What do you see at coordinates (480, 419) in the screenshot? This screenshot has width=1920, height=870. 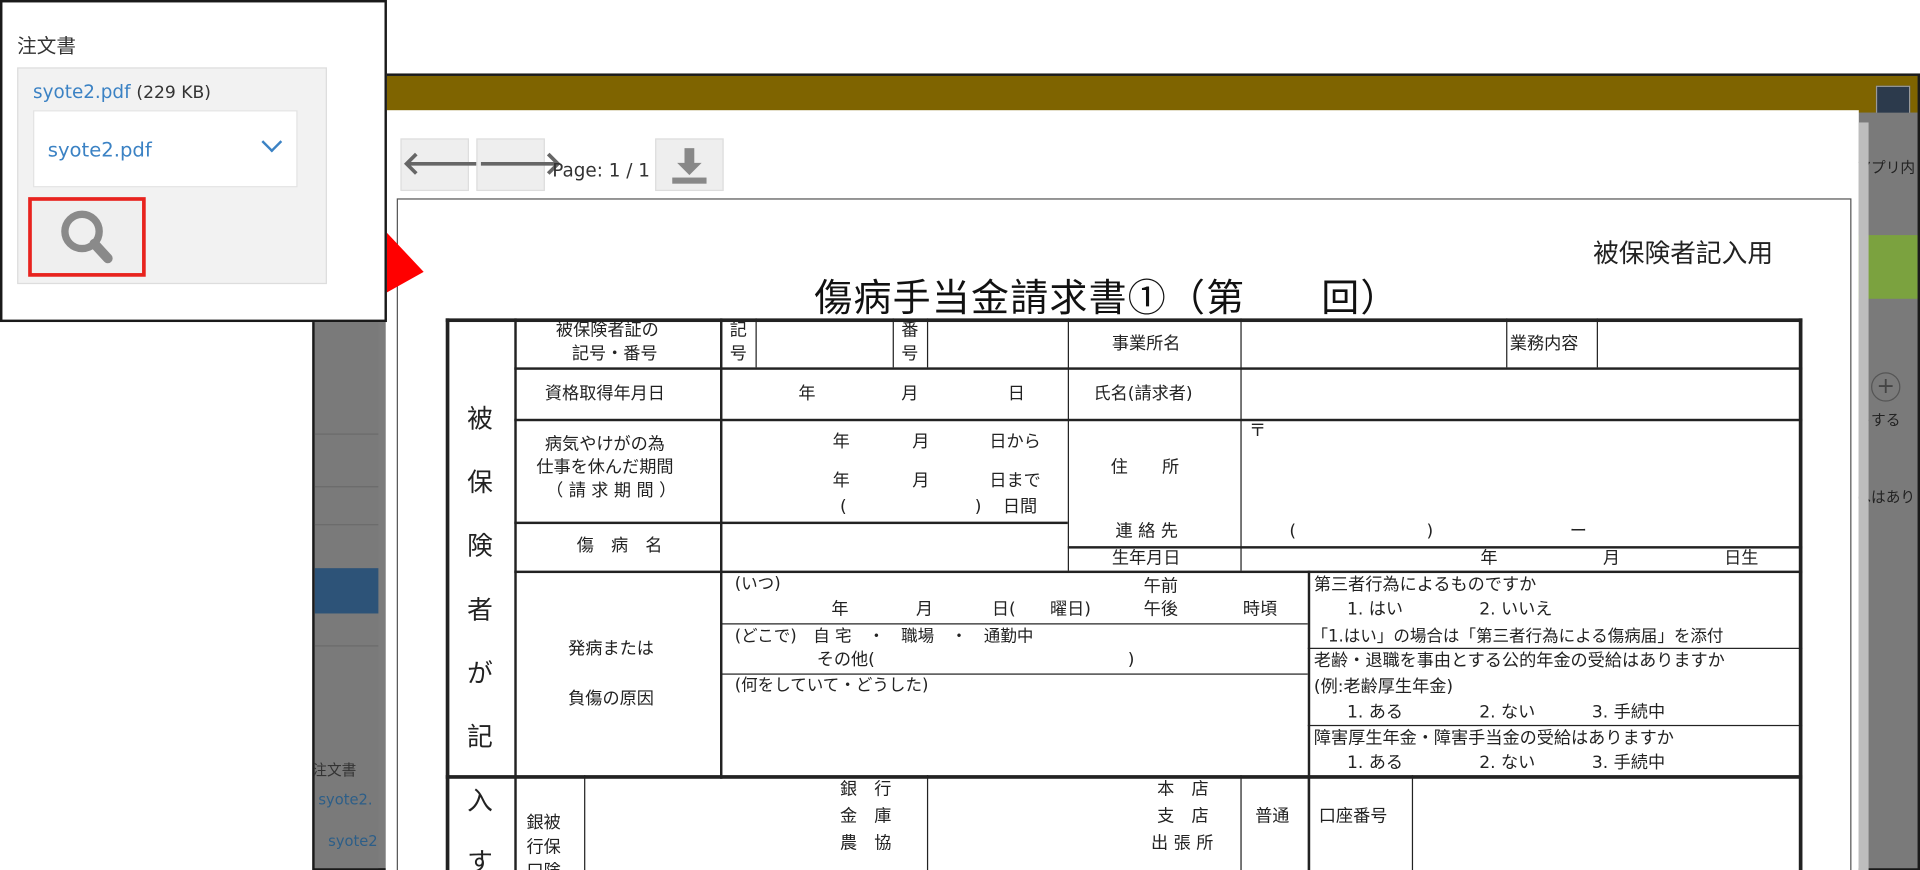 I see `form-label: 被` at bounding box center [480, 419].